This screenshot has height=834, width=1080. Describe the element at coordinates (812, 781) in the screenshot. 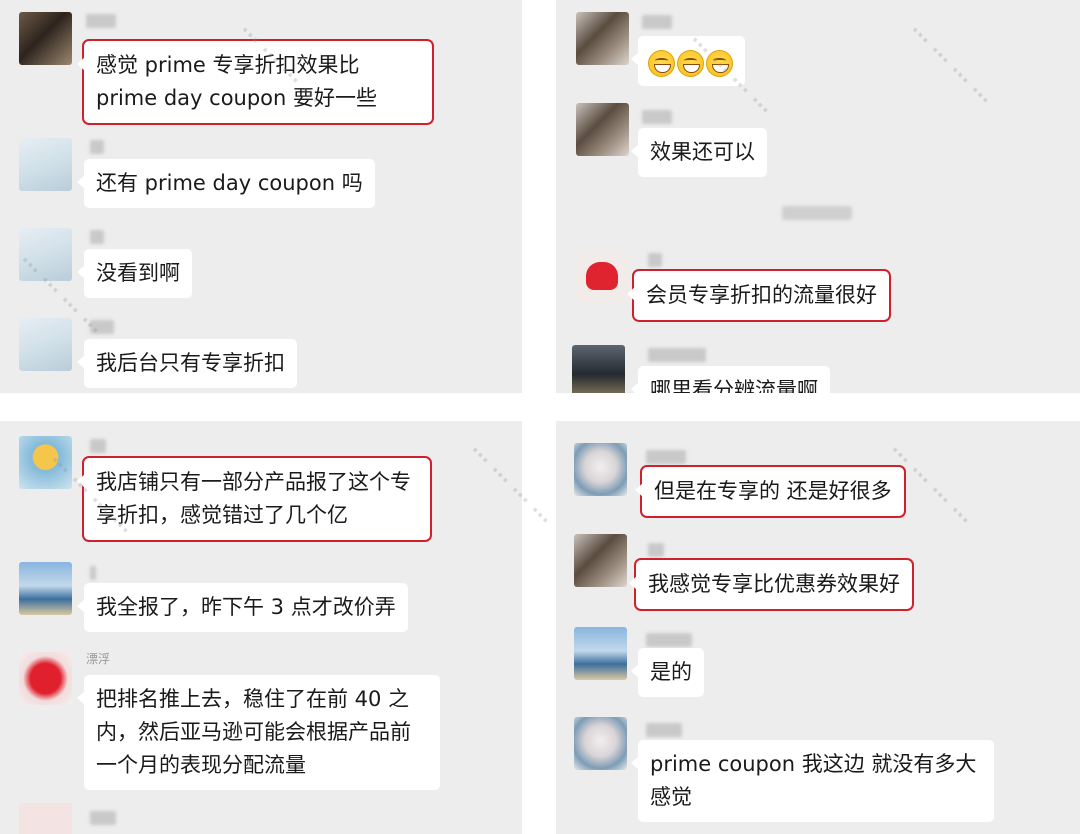

I see `message-bubble: prime coupon 我这边 就没有多大感觉` at that location.